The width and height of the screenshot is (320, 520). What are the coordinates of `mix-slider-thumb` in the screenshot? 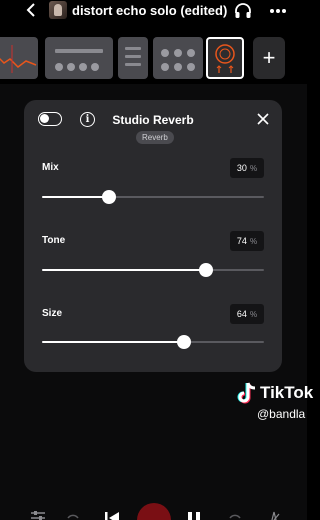 It's located at (108, 197).